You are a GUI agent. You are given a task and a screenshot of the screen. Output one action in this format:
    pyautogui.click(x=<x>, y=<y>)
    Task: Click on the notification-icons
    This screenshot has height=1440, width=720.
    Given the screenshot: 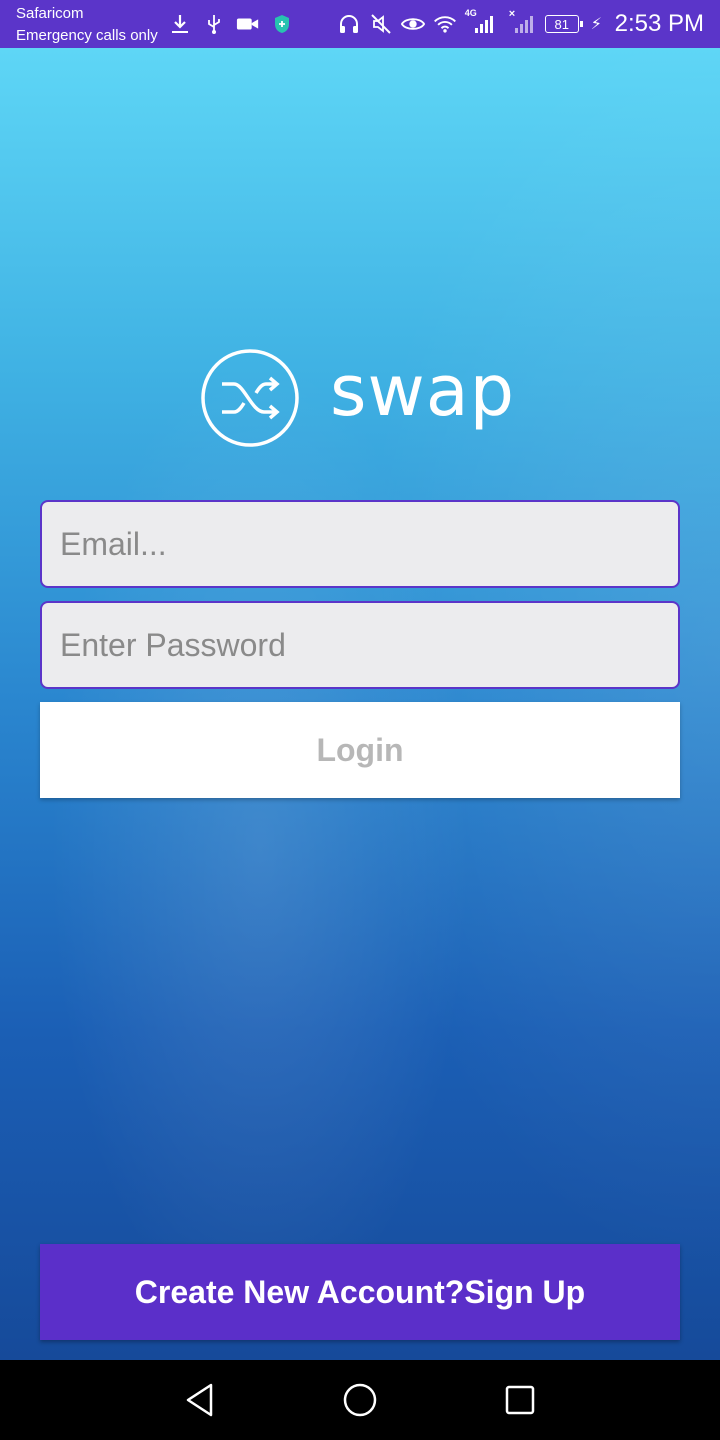 What is the action you would take?
    pyautogui.click(x=231, y=24)
    